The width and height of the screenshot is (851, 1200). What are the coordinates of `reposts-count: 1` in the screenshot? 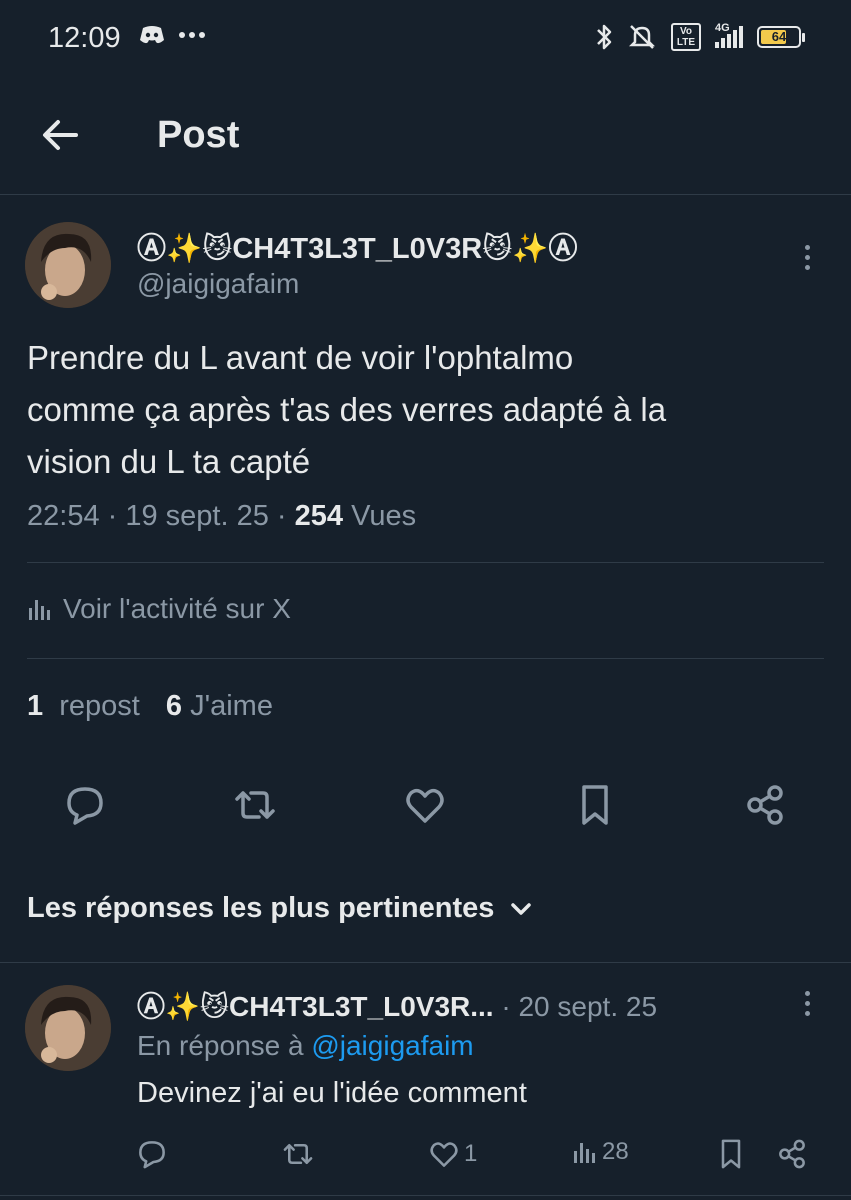 It's located at (35, 706).